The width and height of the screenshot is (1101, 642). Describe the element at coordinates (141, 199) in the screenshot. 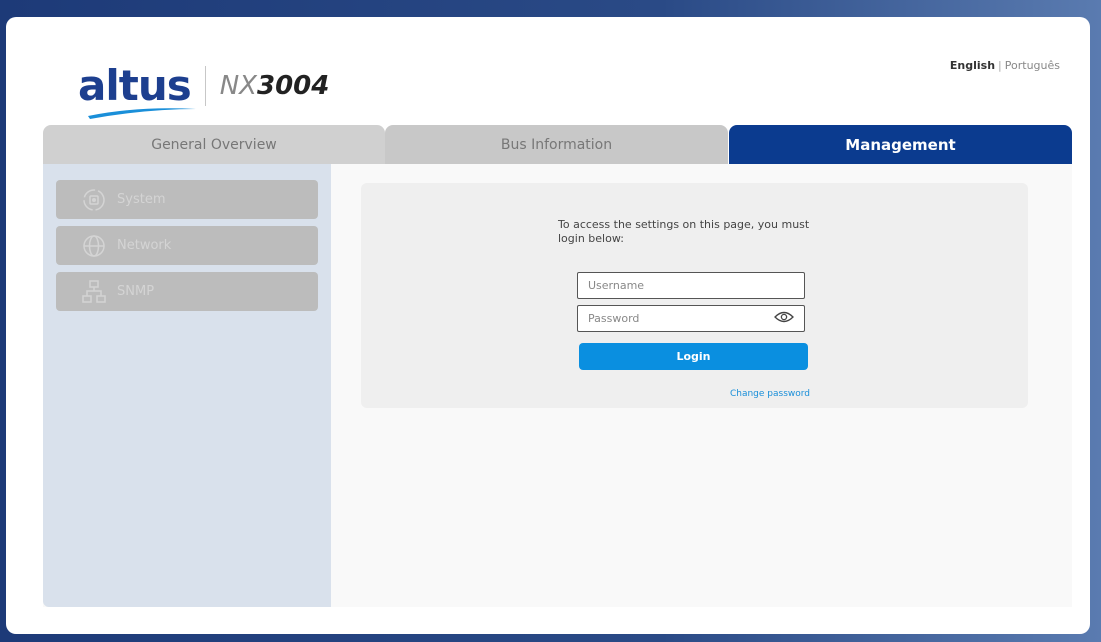

I see `sidebar-item-label: System` at that location.